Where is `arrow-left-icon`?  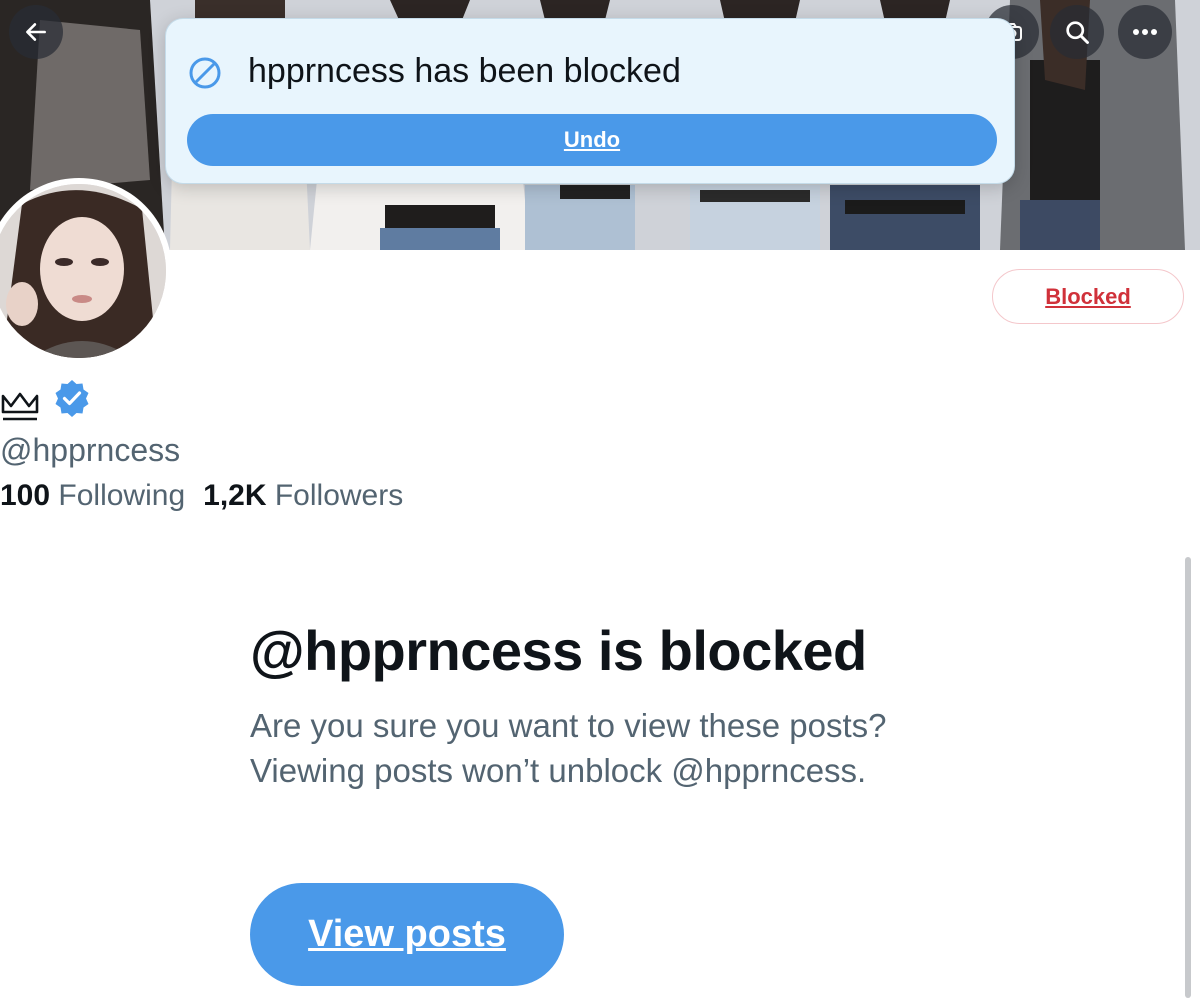 arrow-left-icon is located at coordinates (36, 32).